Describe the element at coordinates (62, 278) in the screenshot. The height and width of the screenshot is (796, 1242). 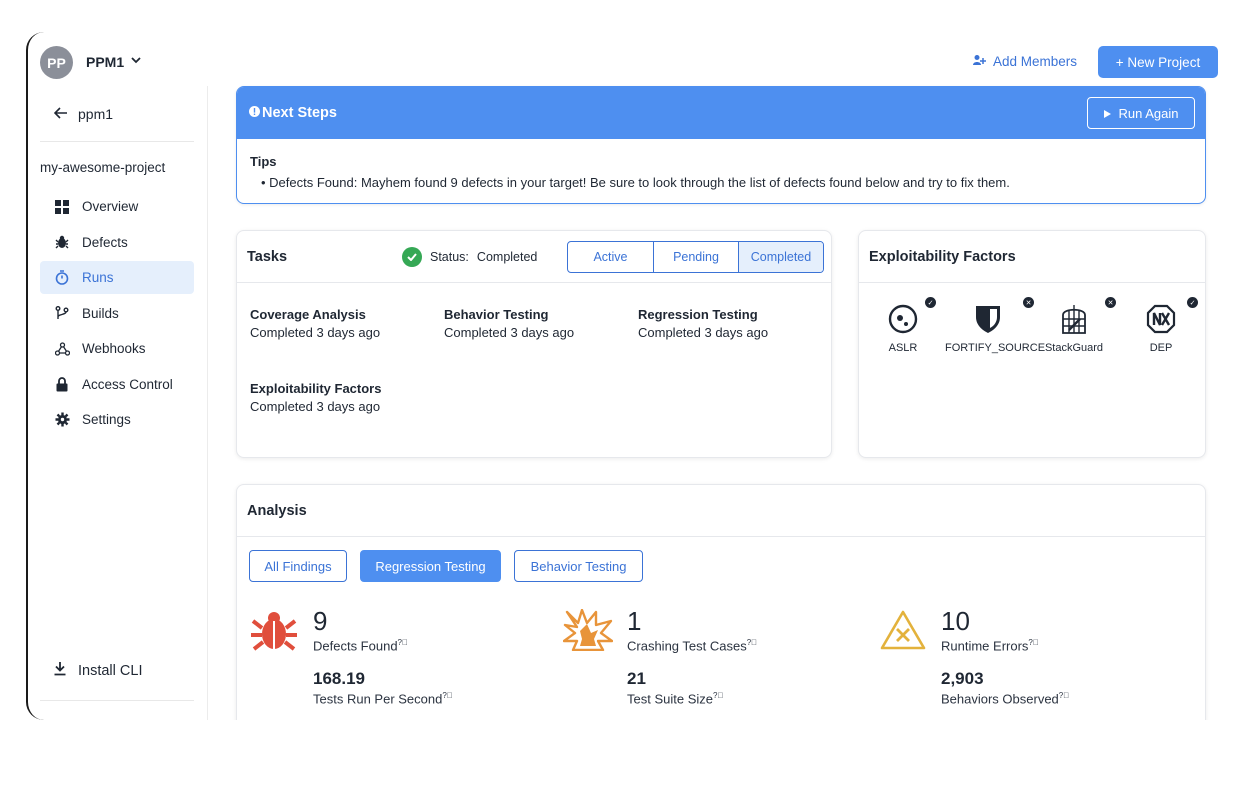
I see `stopwatch-icon` at that location.